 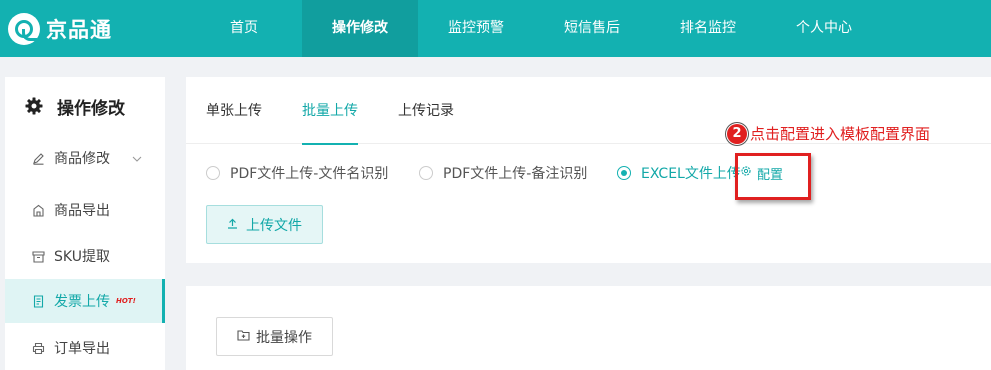 What do you see at coordinates (232, 225) in the screenshot?
I see `upload-icon` at bounding box center [232, 225].